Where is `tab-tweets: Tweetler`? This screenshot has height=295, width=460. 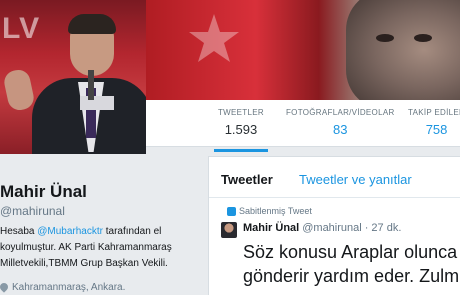
tab-tweets: Tweetler is located at coordinates (247, 179).